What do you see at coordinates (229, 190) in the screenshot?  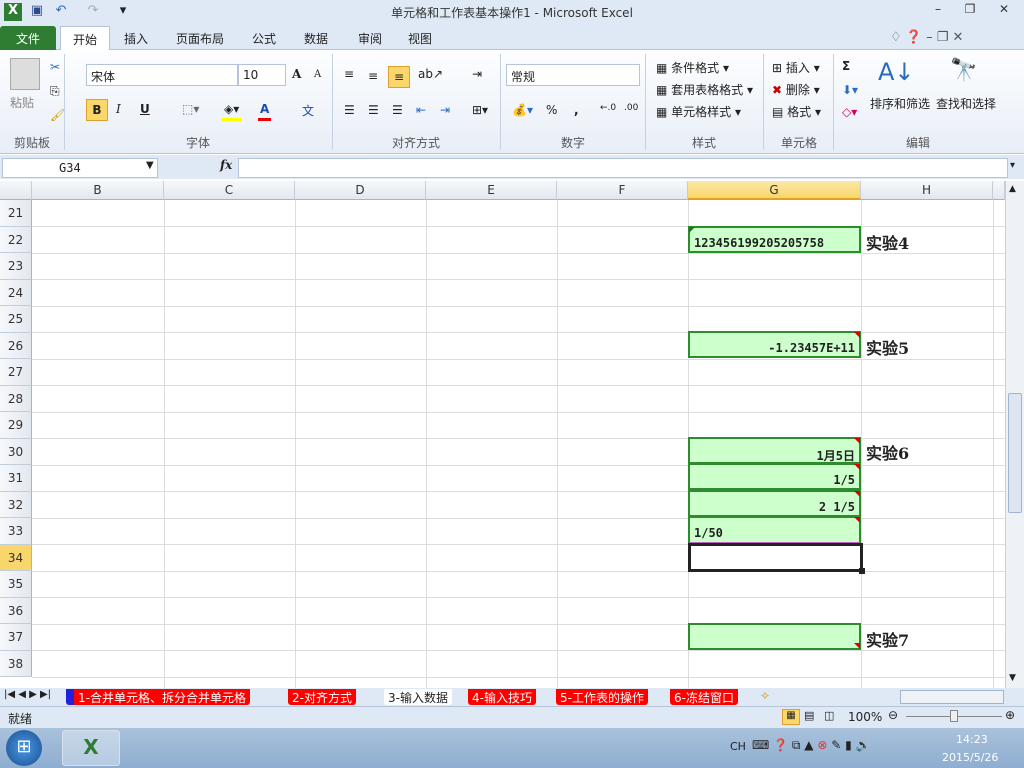 I see `column-header-c: C` at bounding box center [229, 190].